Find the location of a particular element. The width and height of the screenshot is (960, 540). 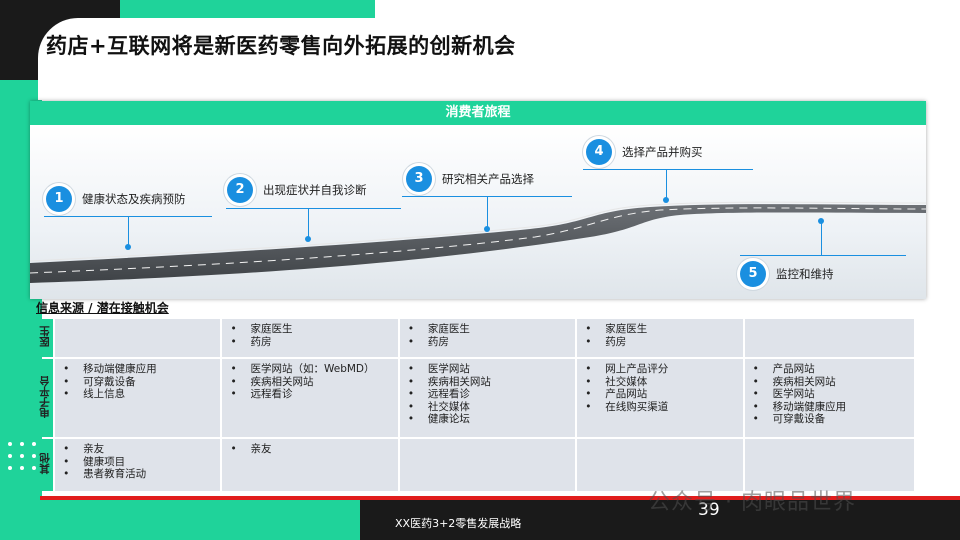

info-cell-list: 医学网站（如：WebMD）疾病相关网站远程看诊 is located at coordinates (309, 382).